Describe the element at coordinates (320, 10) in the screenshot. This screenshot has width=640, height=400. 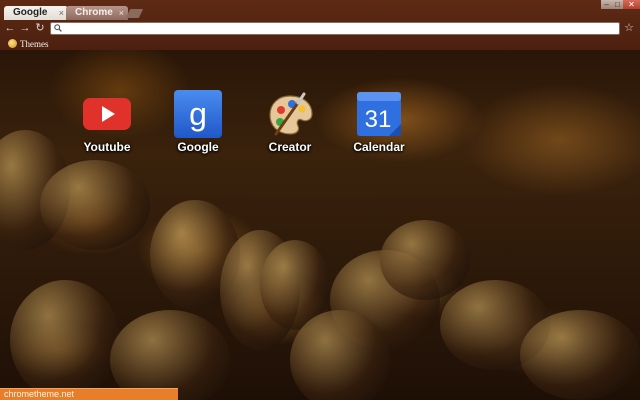
I see `tab-strip: Google × Chrome × – □ ✕` at that location.